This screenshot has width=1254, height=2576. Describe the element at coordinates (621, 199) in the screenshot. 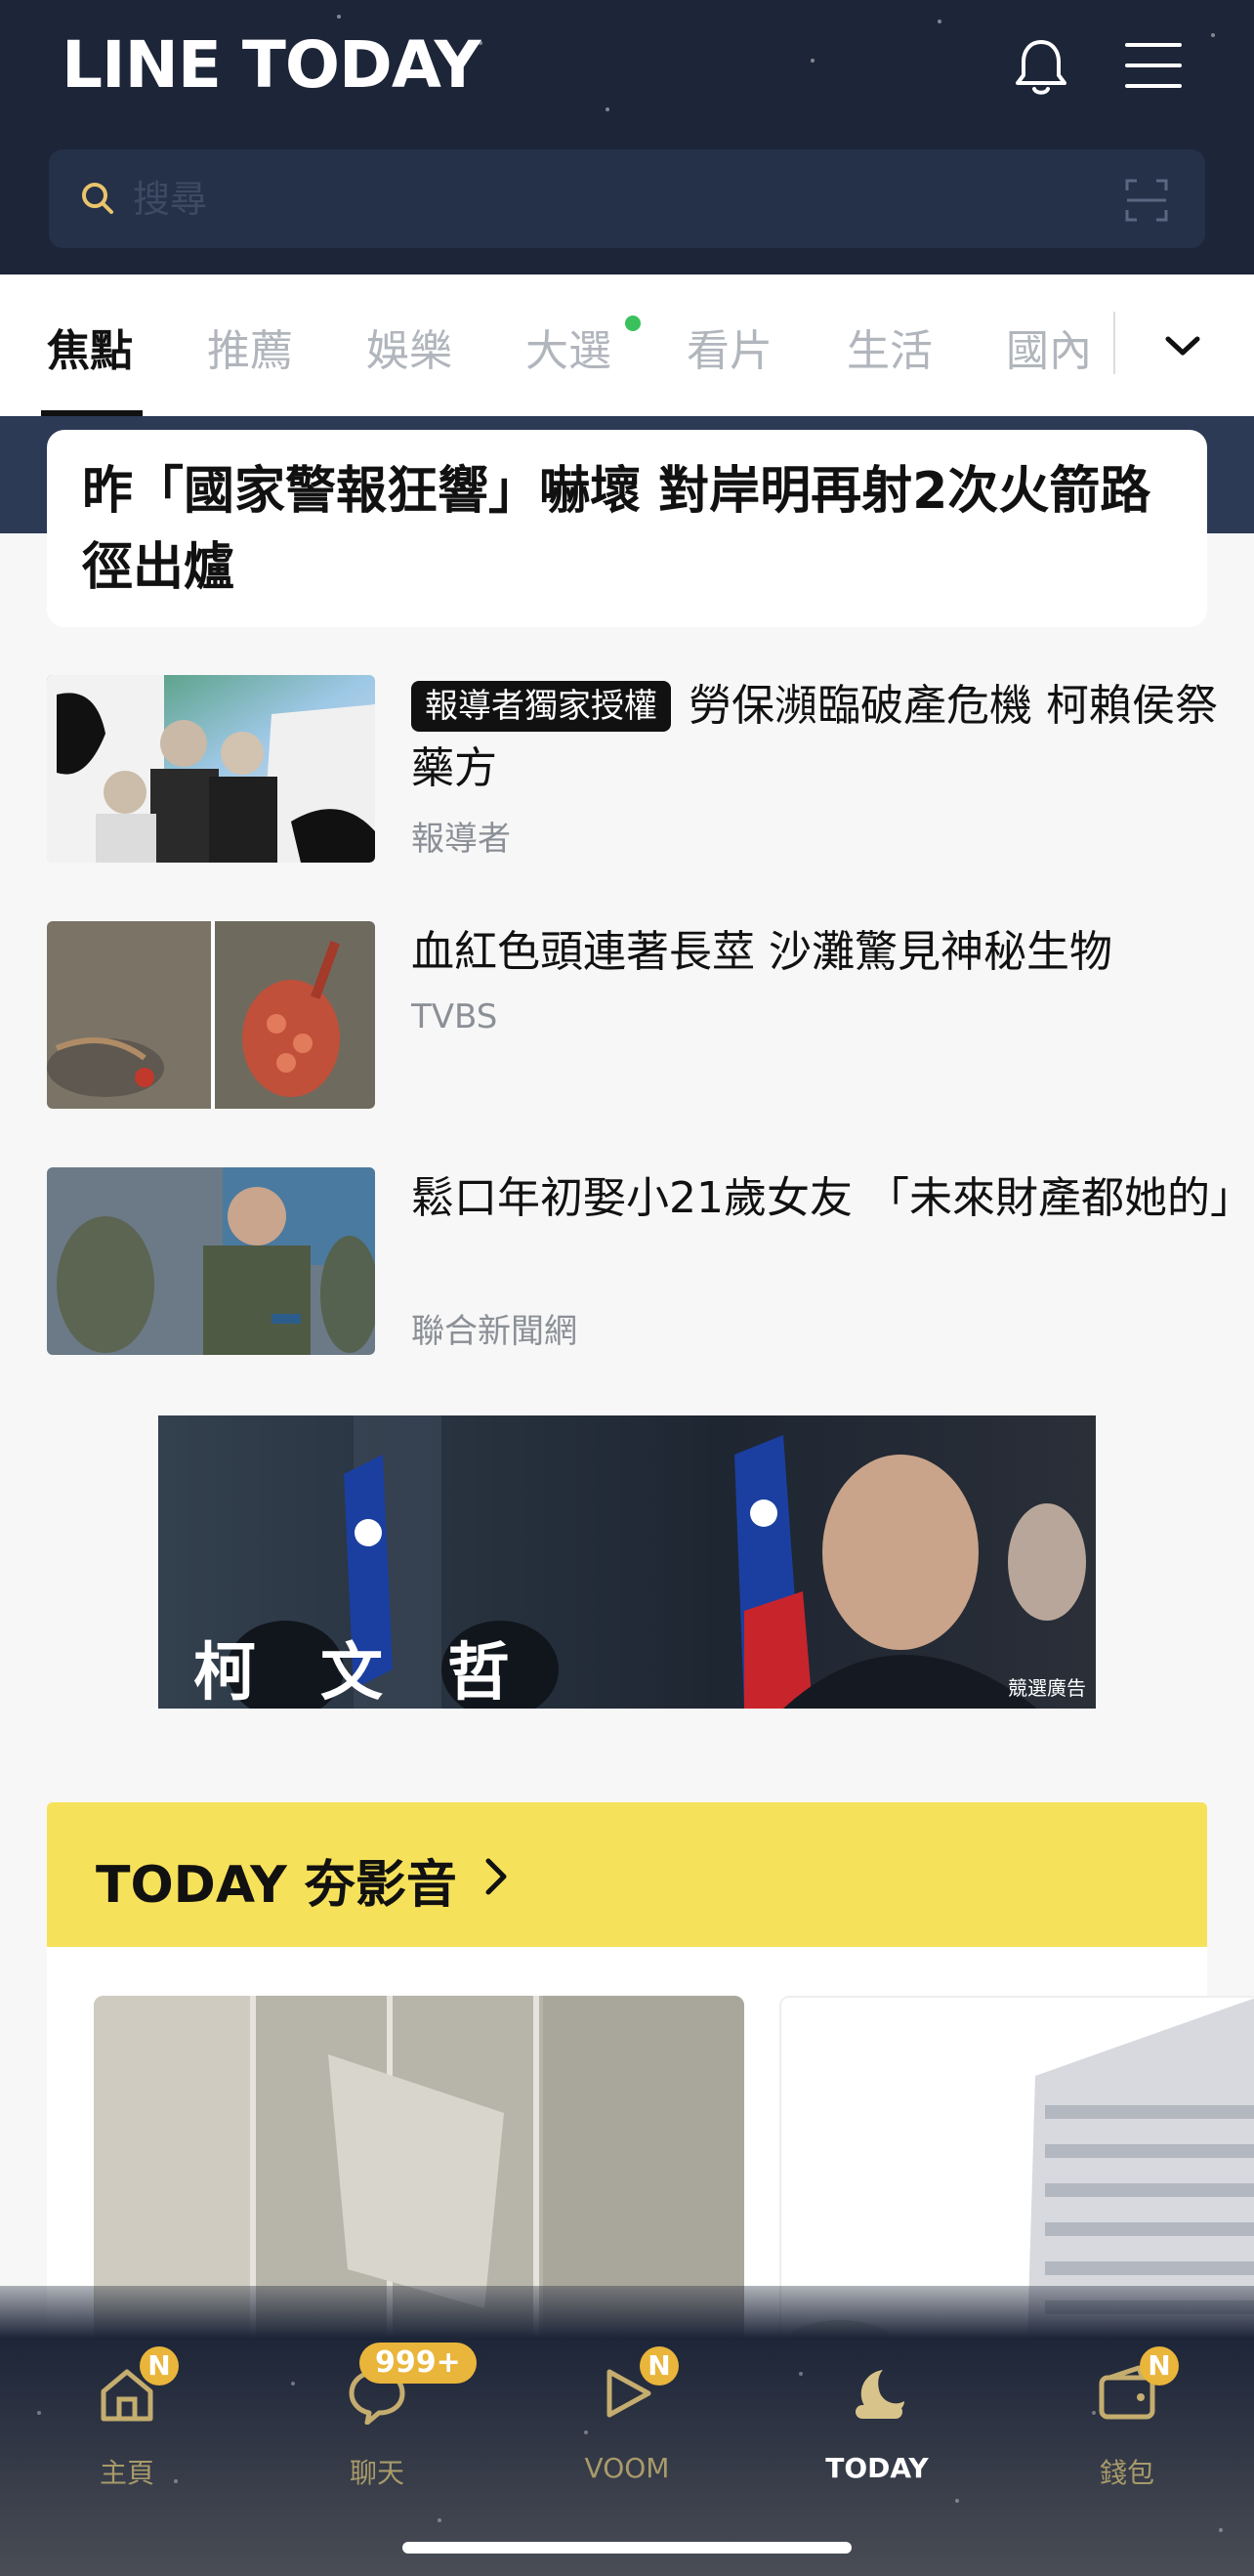

I see `search-input` at that location.